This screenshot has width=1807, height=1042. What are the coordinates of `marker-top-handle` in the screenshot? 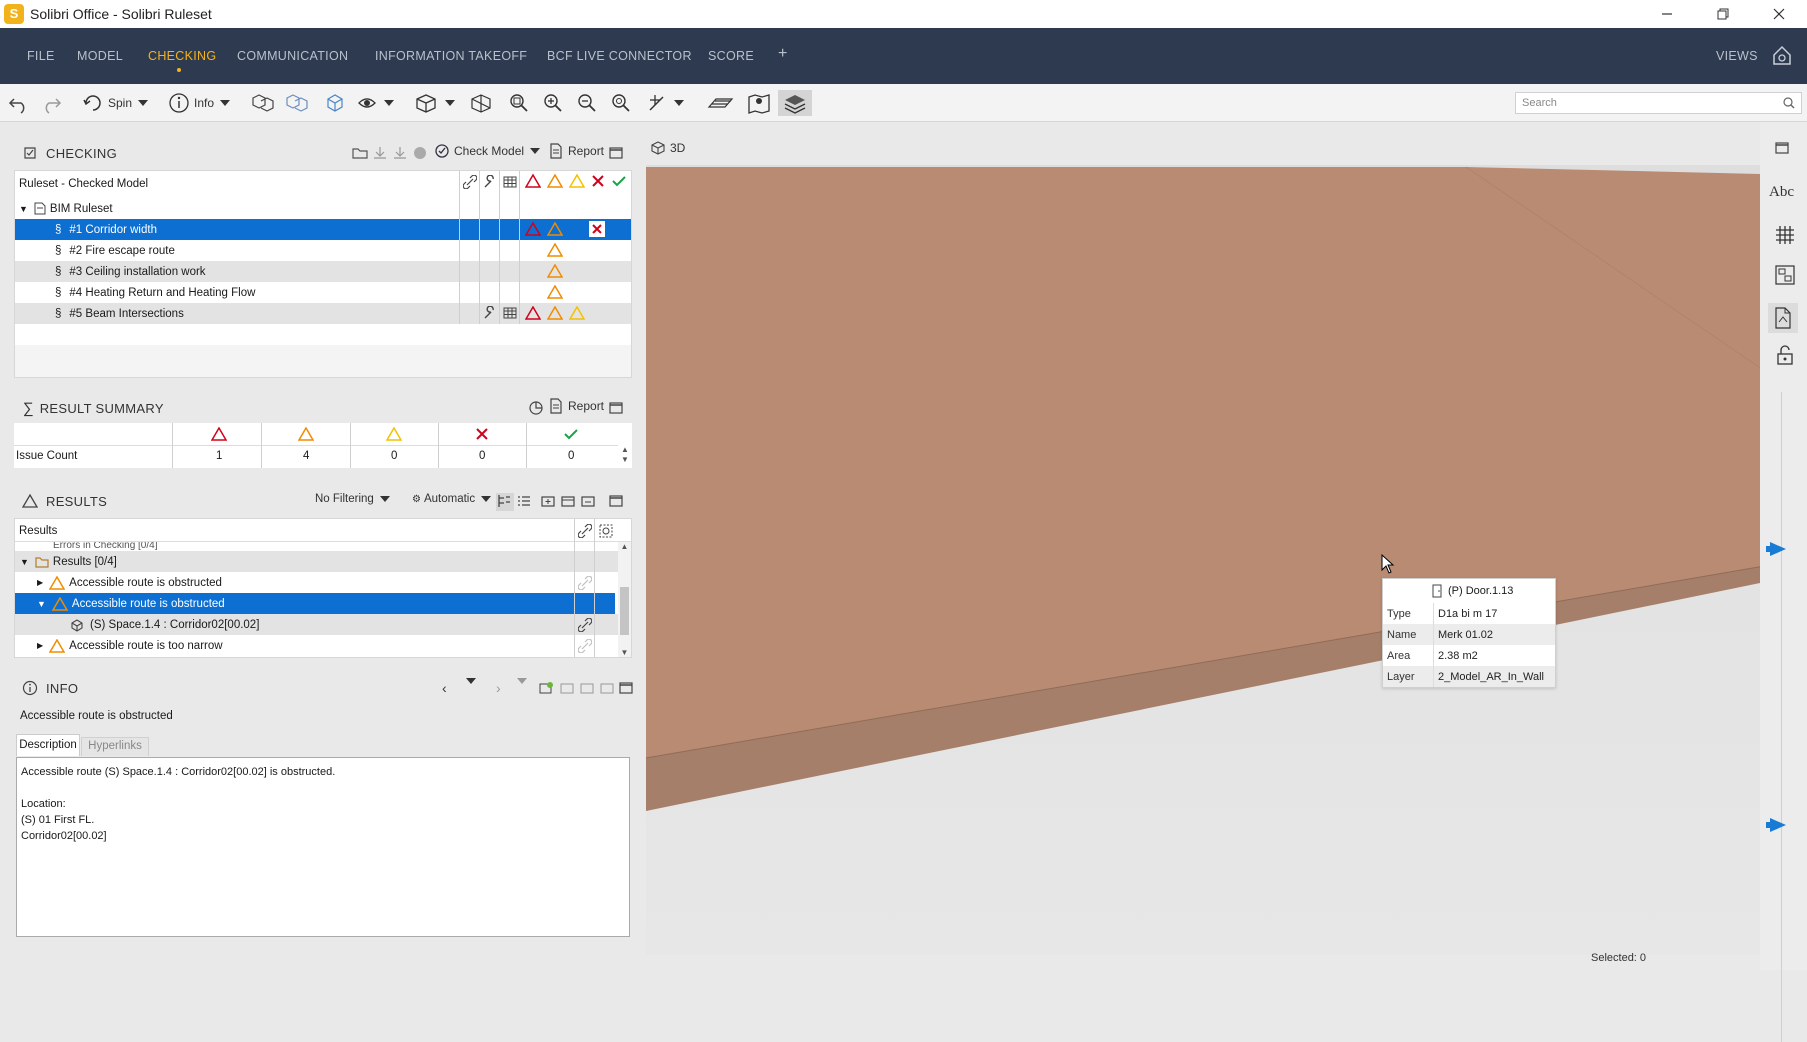 It's located at (1778, 549).